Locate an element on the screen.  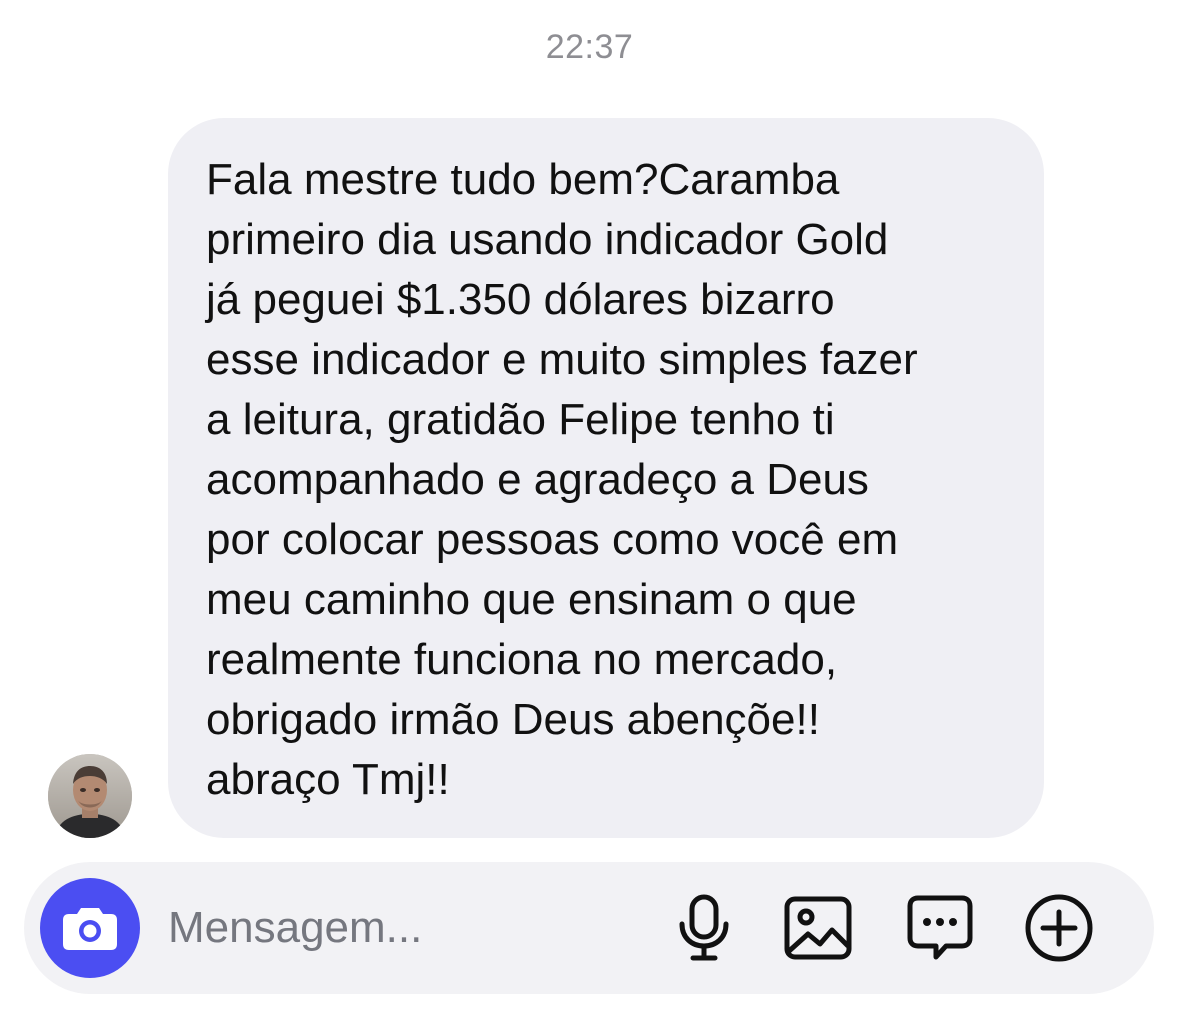
image-icon is located at coordinates (818, 928).